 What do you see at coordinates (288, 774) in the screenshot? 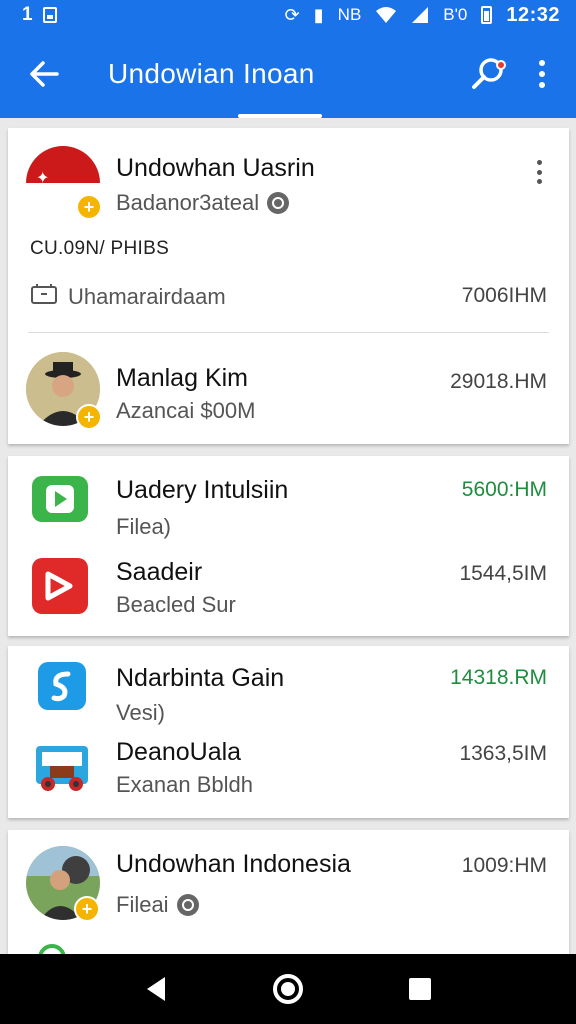
I see `app-row: DeanoUala Exanan Bbldh 1363,5IM` at bounding box center [288, 774].